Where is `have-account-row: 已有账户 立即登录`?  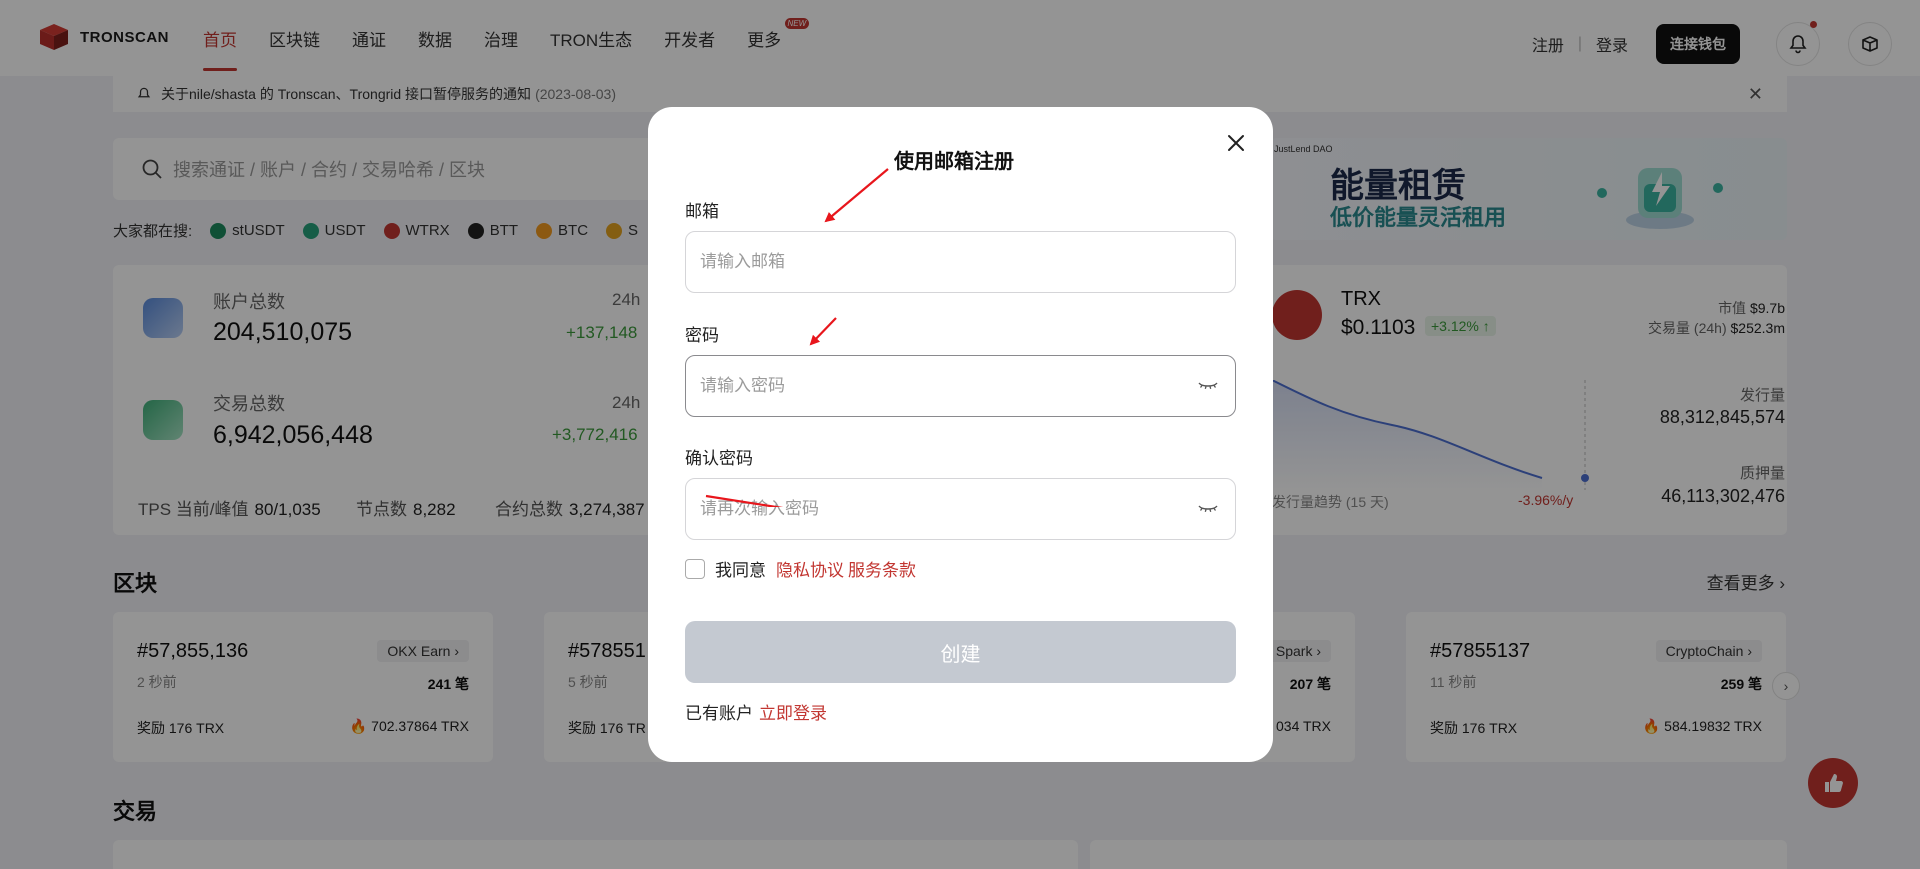 have-account-row: 已有账户 立即登录 is located at coordinates (756, 711).